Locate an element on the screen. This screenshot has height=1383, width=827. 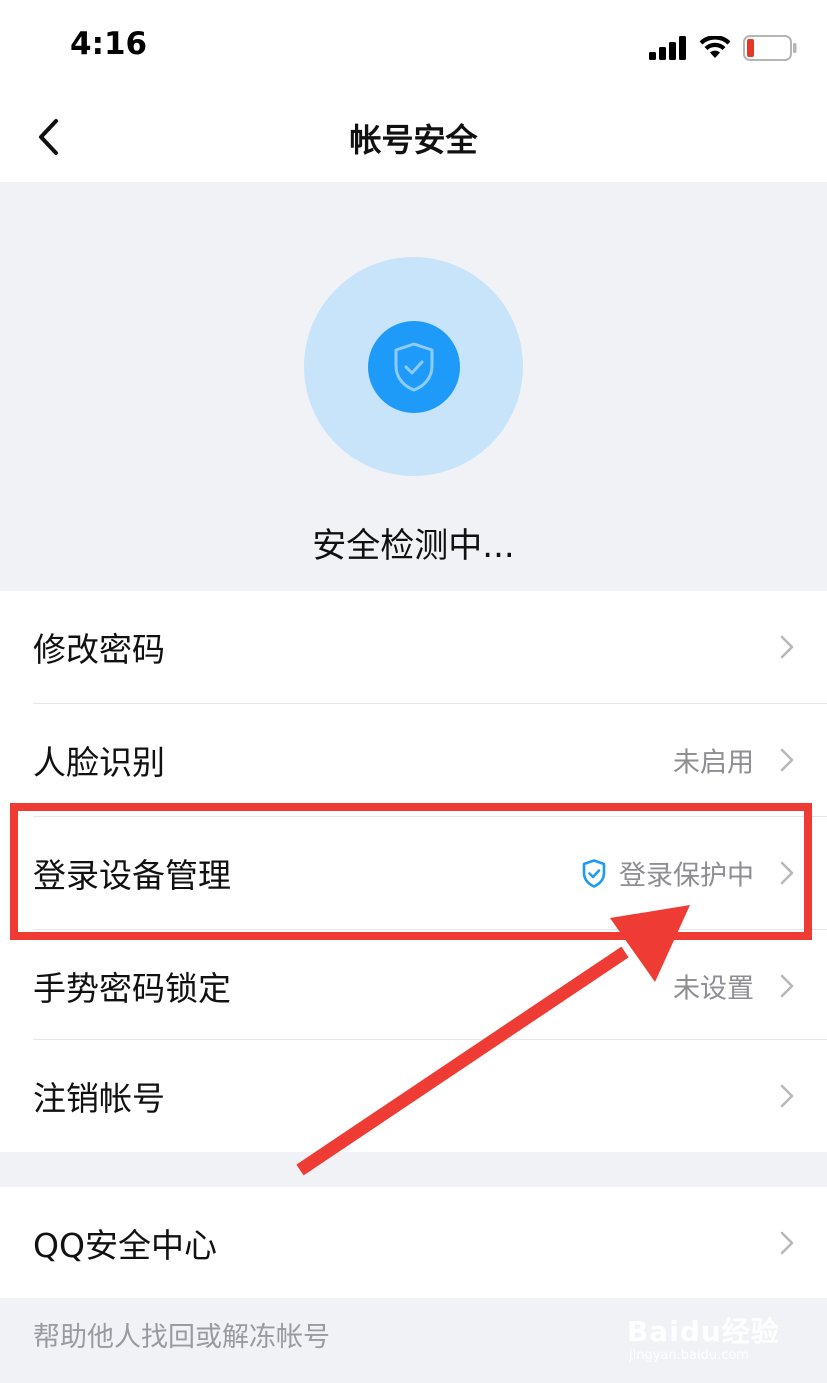
security-center-group: QQ安全中心 is located at coordinates (413, 1242).